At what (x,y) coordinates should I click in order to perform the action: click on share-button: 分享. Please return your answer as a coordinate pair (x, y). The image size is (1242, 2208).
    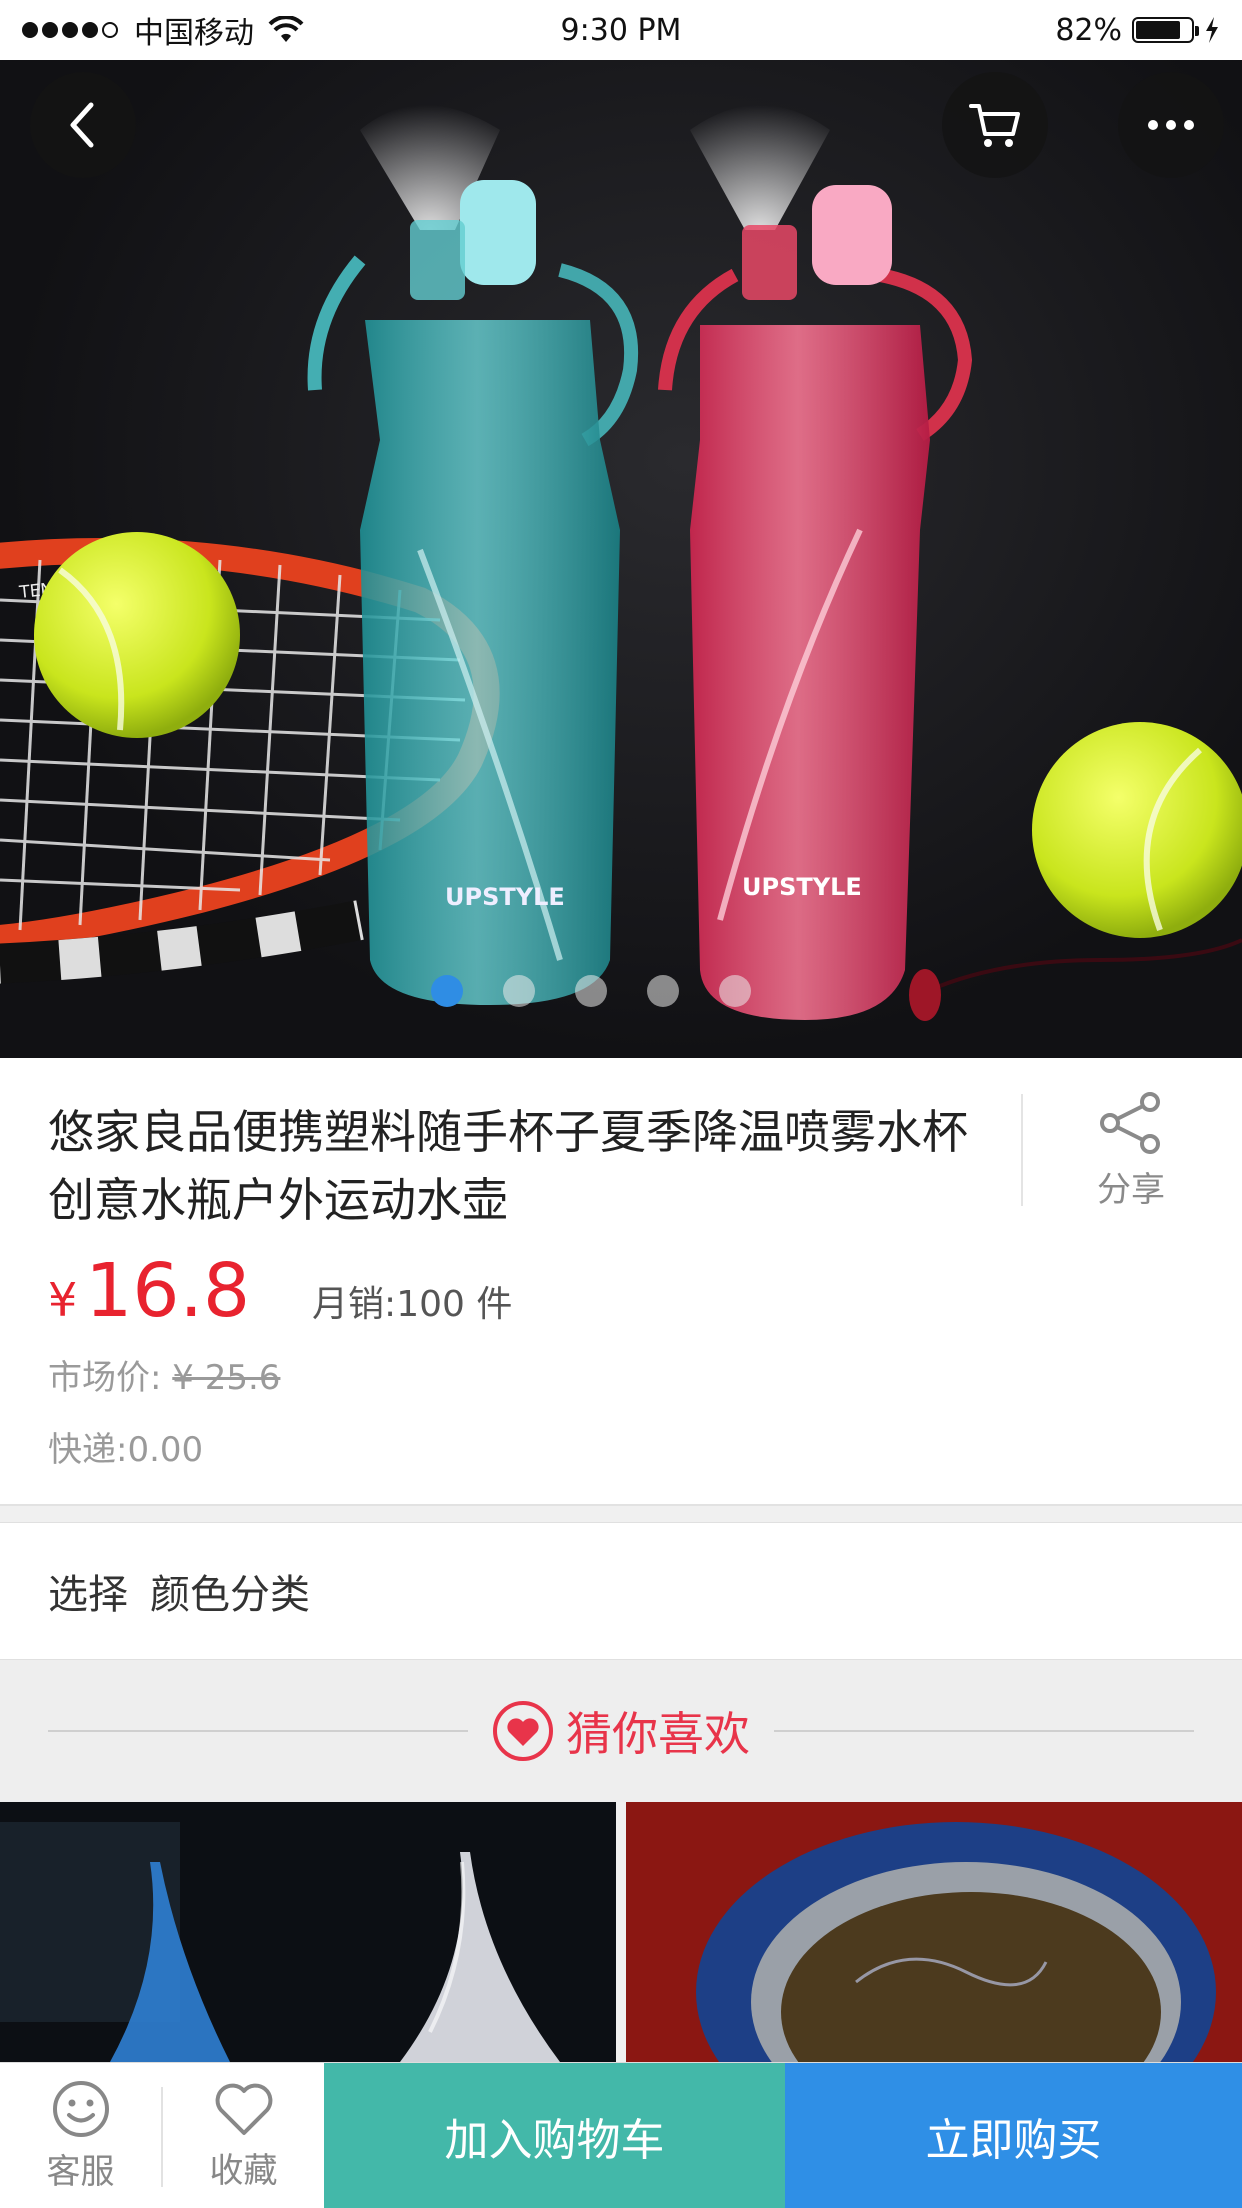
    Looking at the image, I should click on (1131, 1151).